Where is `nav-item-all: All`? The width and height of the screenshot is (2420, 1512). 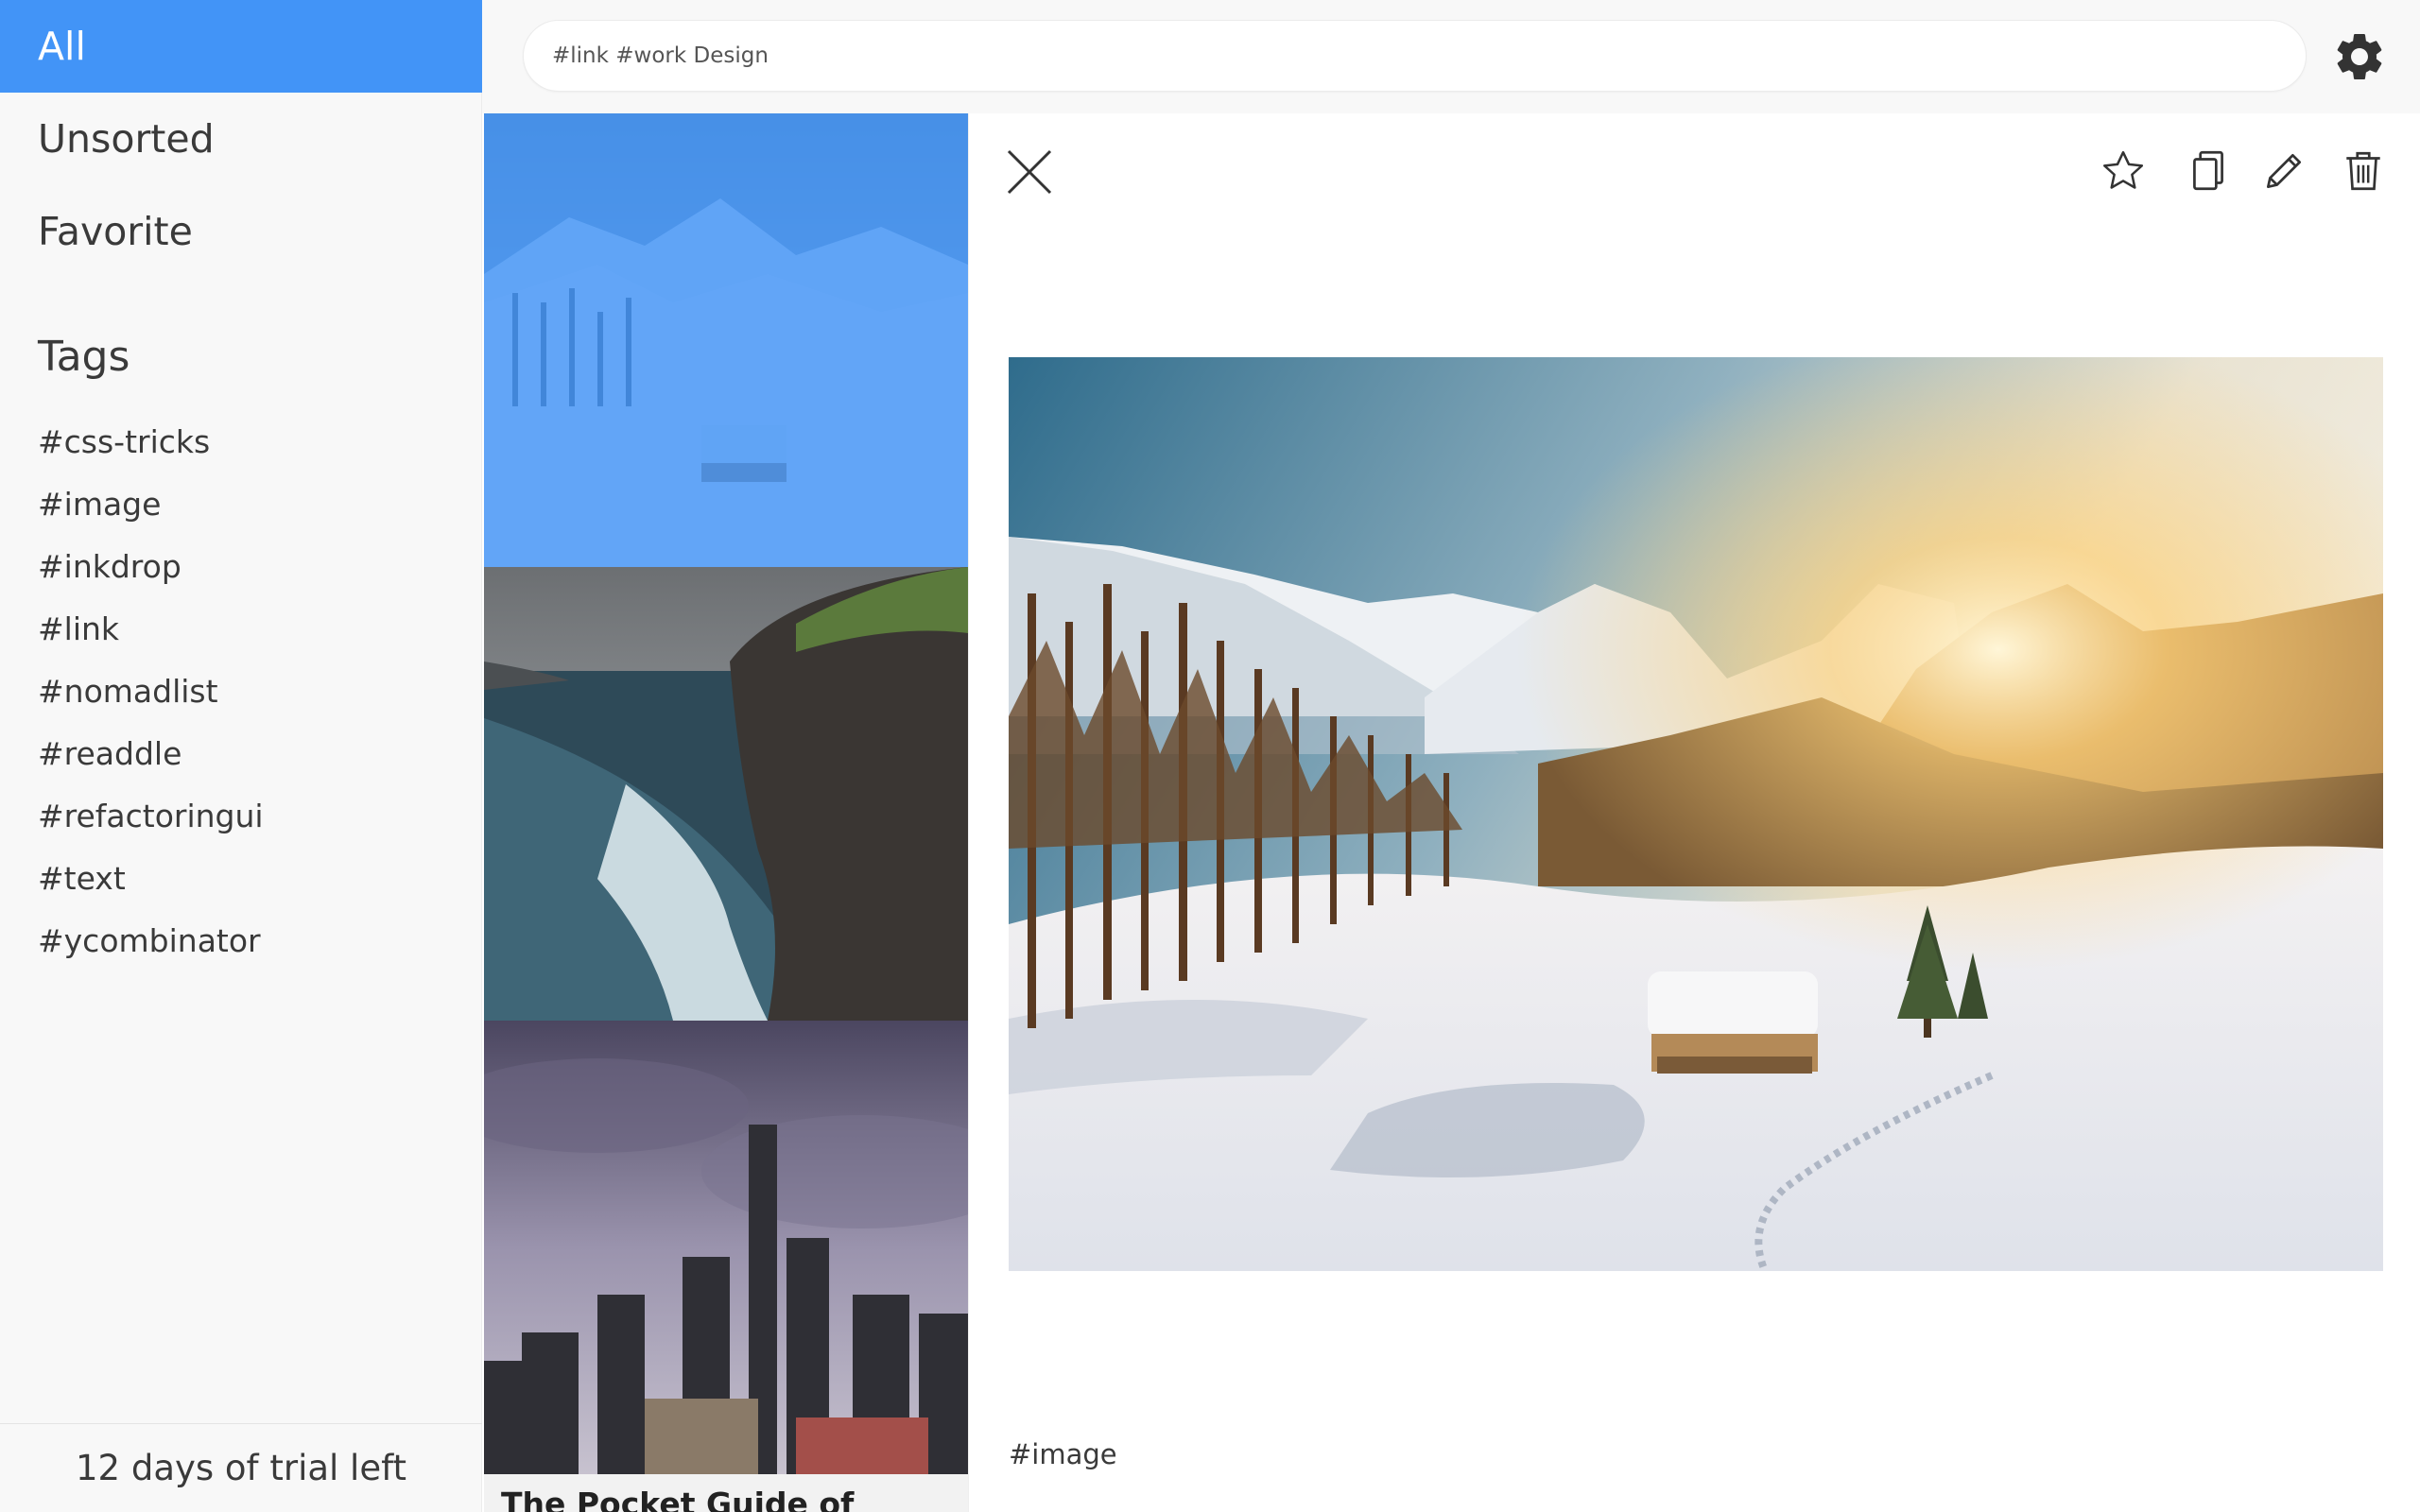 nav-item-all: All is located at coordinates (241, 46).